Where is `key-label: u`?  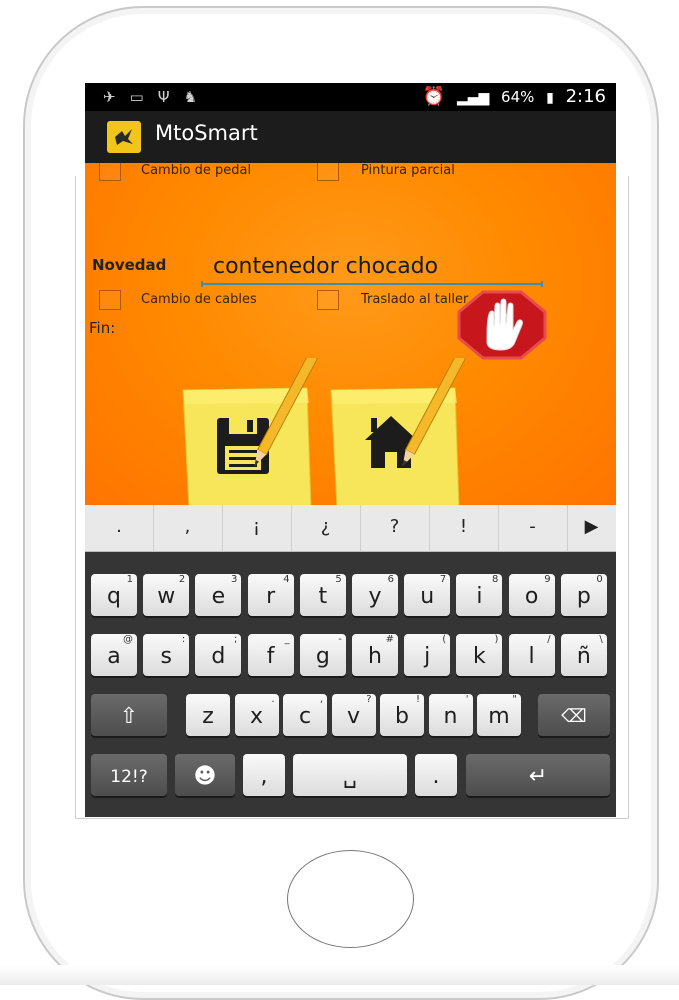 key-label: u is located at coordinates (427, 596).